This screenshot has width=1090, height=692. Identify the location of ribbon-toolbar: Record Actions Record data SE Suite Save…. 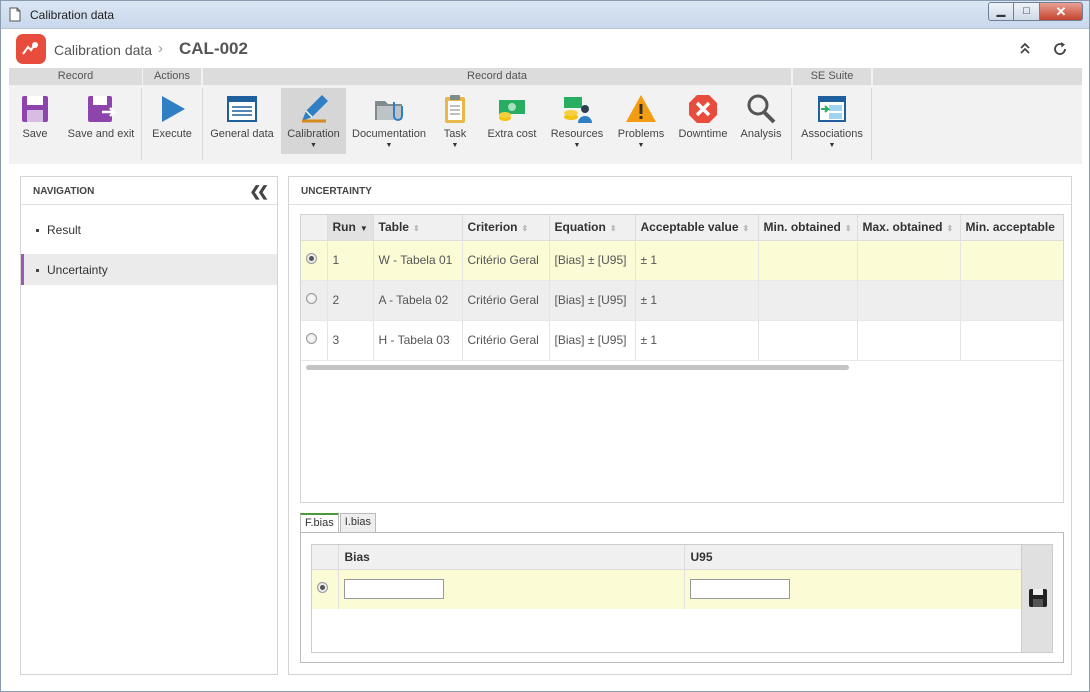
(545, 116).